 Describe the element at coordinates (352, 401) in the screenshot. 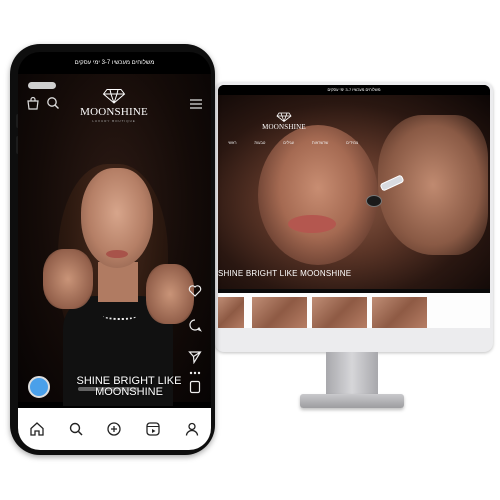

I see `monitor-stand-base` at that location.